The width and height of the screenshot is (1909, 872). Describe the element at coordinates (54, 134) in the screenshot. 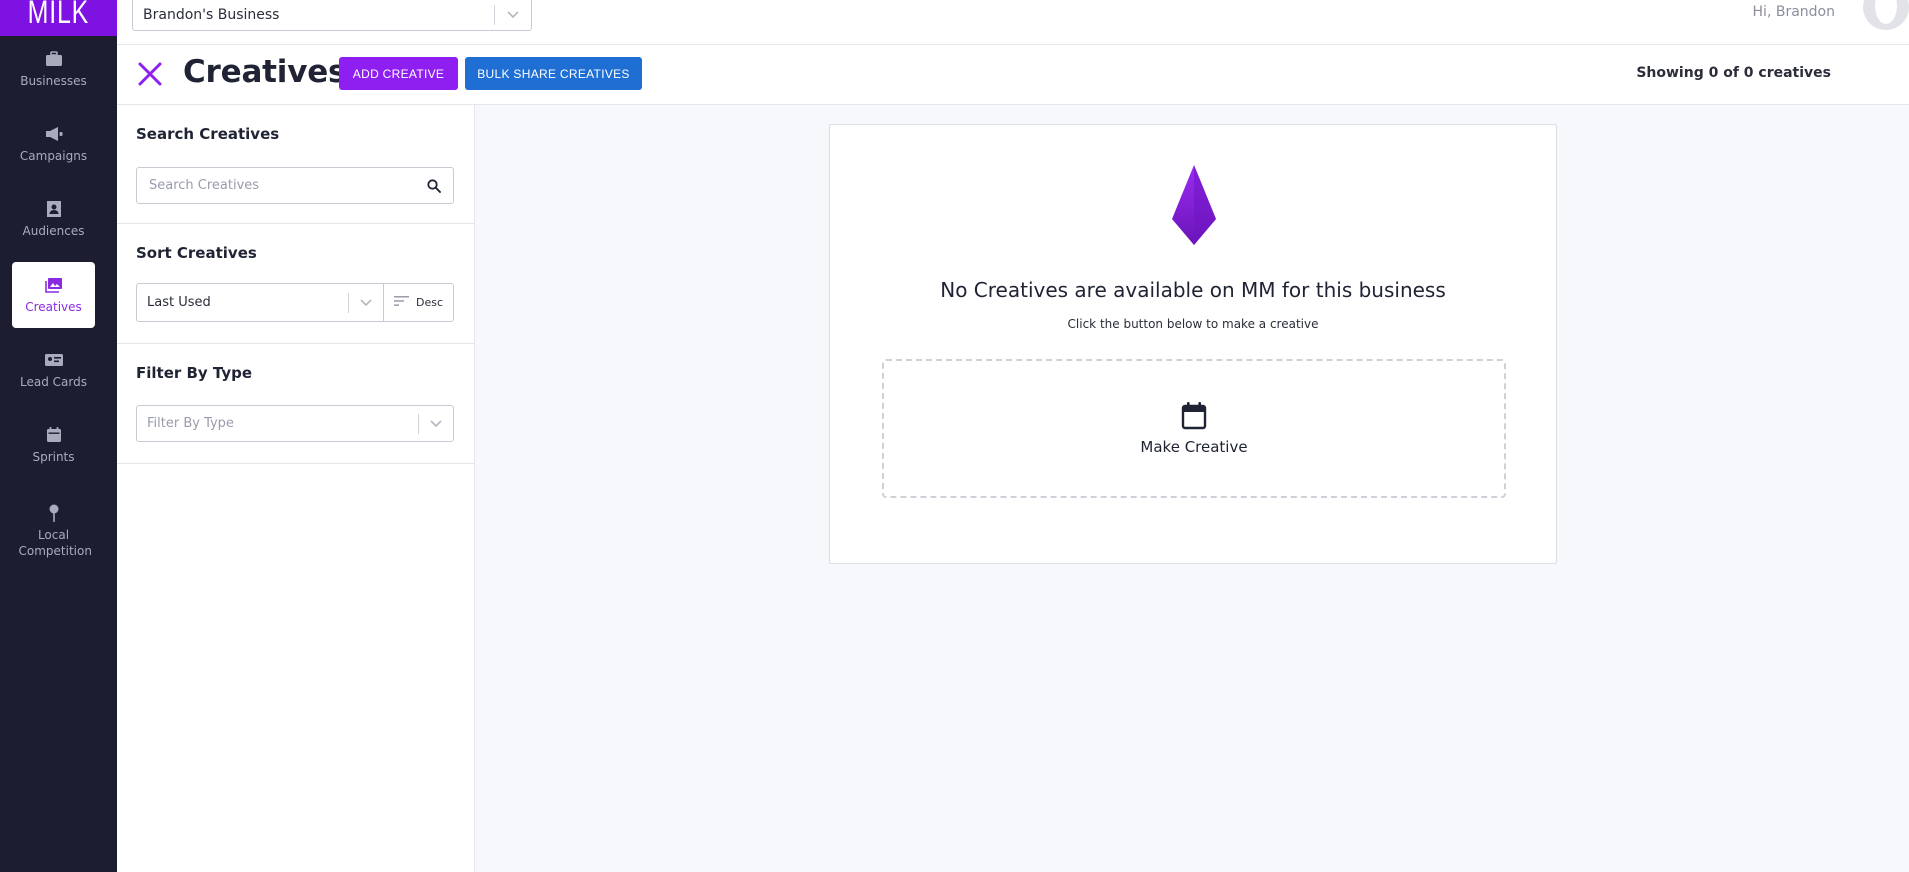

I see `megaphone-icon` at that location.